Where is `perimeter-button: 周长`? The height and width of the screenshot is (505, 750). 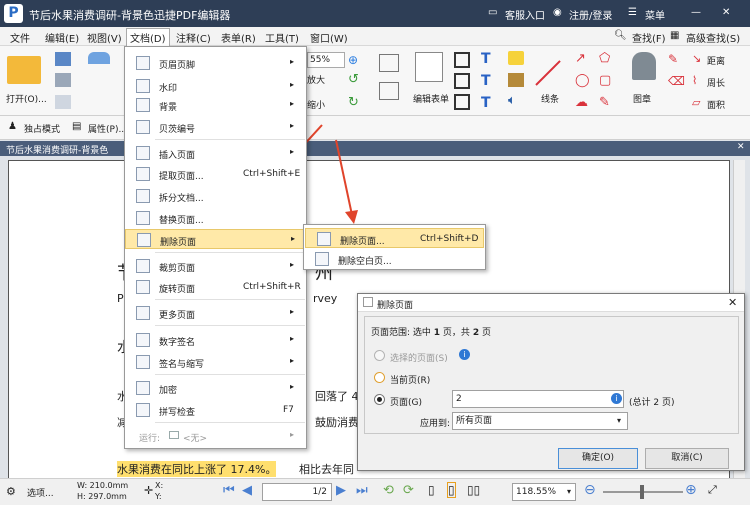 perimeter-button: 周长 is located at coordinates (716, 82).